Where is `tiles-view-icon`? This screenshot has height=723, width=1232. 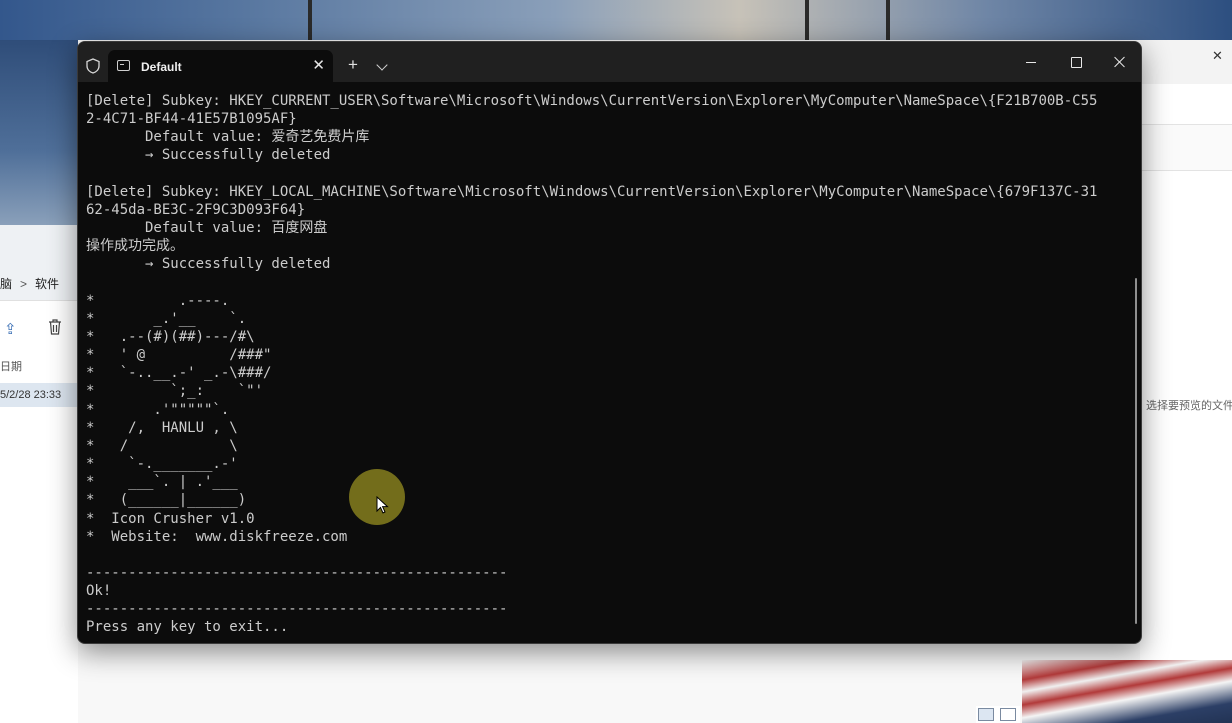
tiles-view-icon is located at coordinates (1008, 714).